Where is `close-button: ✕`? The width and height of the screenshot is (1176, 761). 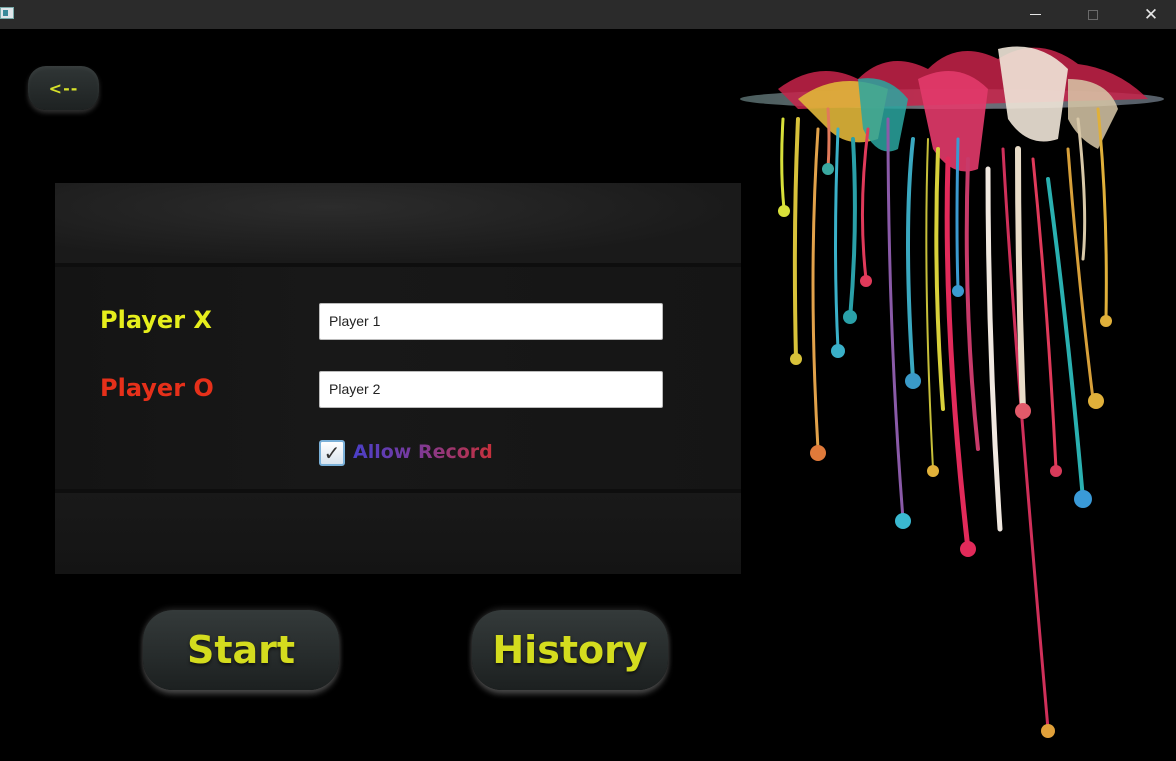
close-button: ✕ is located at coordinates (1149, 14).